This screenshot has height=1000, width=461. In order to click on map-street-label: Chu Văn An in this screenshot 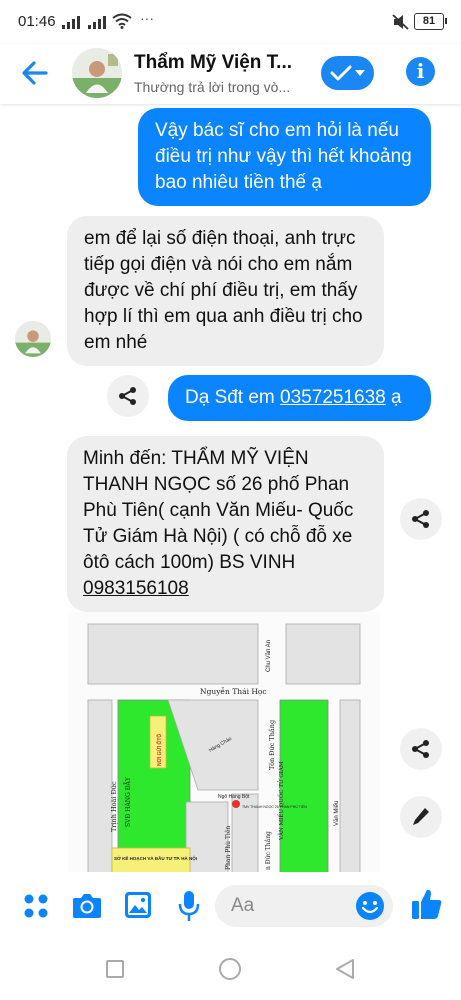, I will do `click(269, 656)`.